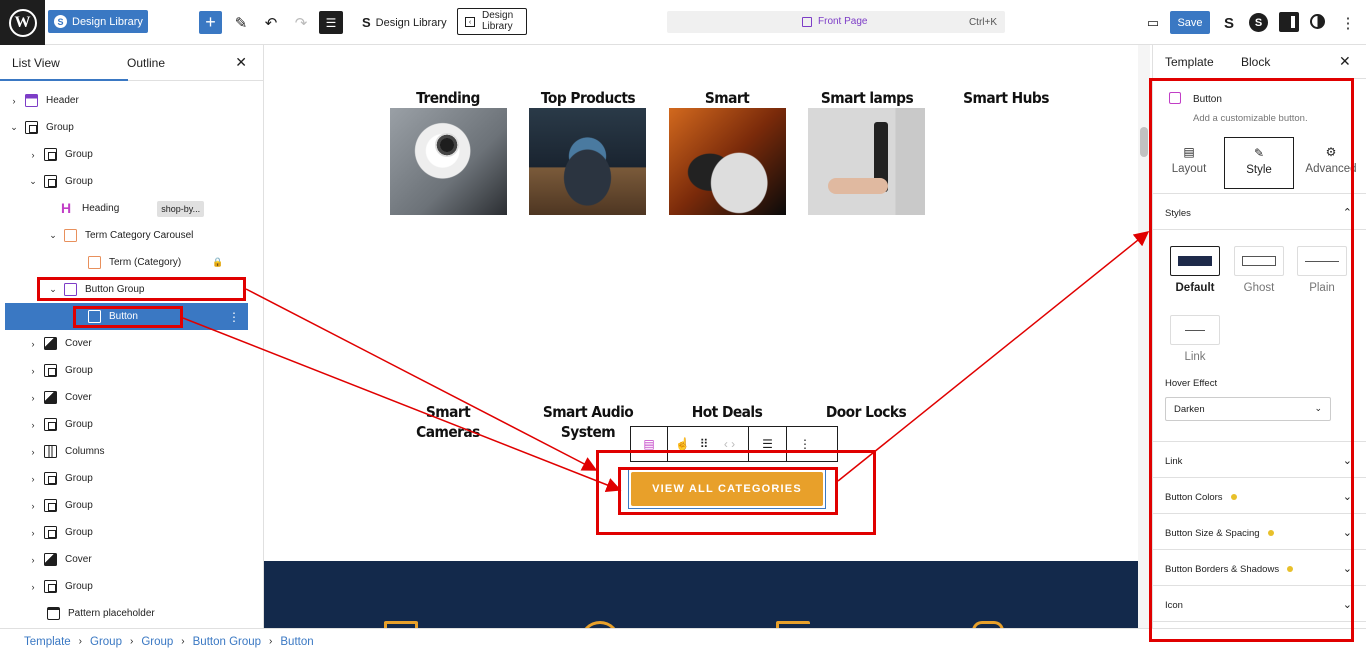  What do you see at coordinates (448, 422) in the screenshot?
I see `category-title: Smart Cameras` at bounding box center [448, 422].